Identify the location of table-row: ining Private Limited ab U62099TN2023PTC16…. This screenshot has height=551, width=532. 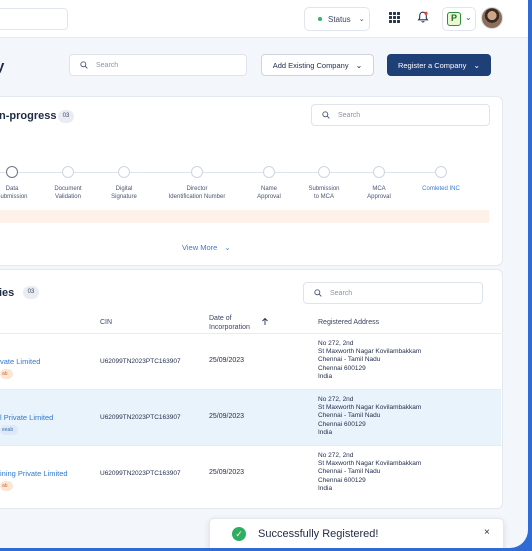
(250, 473).